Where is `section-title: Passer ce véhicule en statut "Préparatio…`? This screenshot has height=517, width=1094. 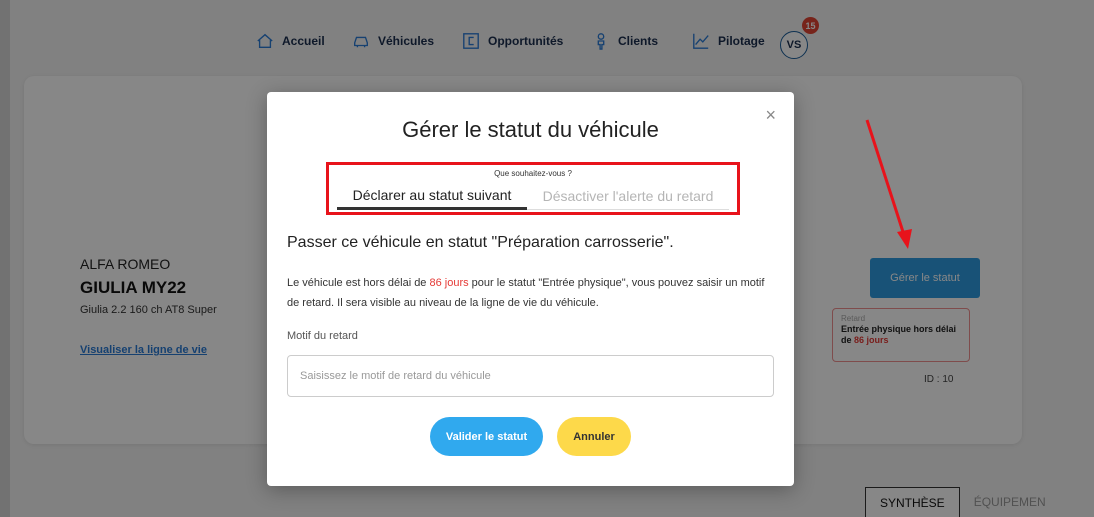 section-title: Passer ce véhicule en statut "Préparatio… is located at coordinates (480, 242).